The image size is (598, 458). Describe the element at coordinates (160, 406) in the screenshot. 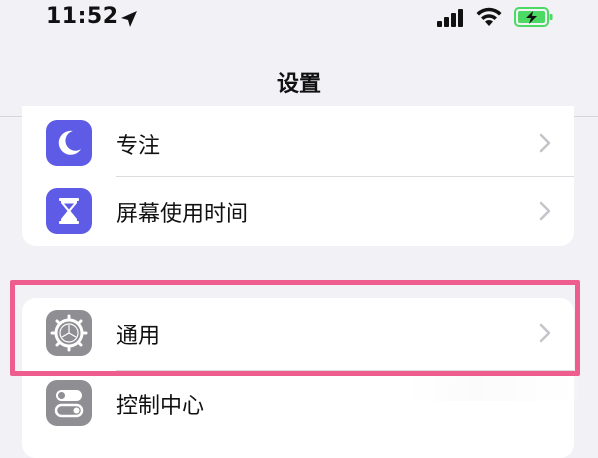

I see `settings-row-label: 控制中心` at that location.